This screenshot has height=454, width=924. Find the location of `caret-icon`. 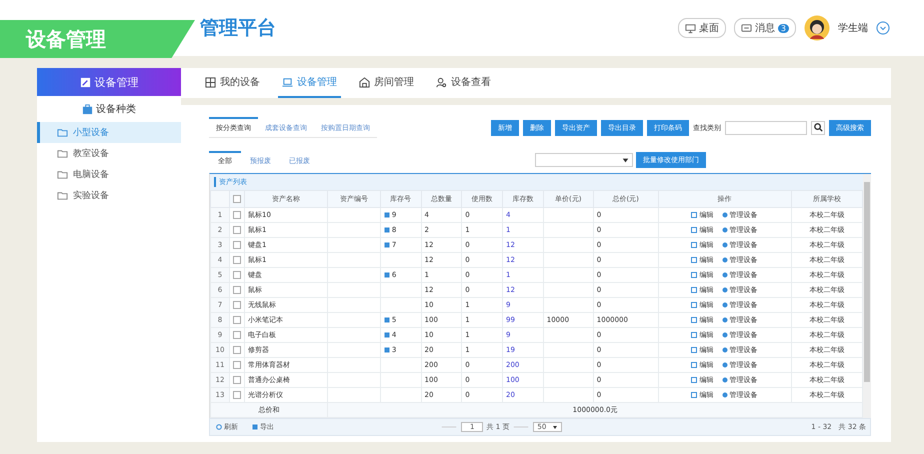

caret-icon is located at coordinates (555, 427).